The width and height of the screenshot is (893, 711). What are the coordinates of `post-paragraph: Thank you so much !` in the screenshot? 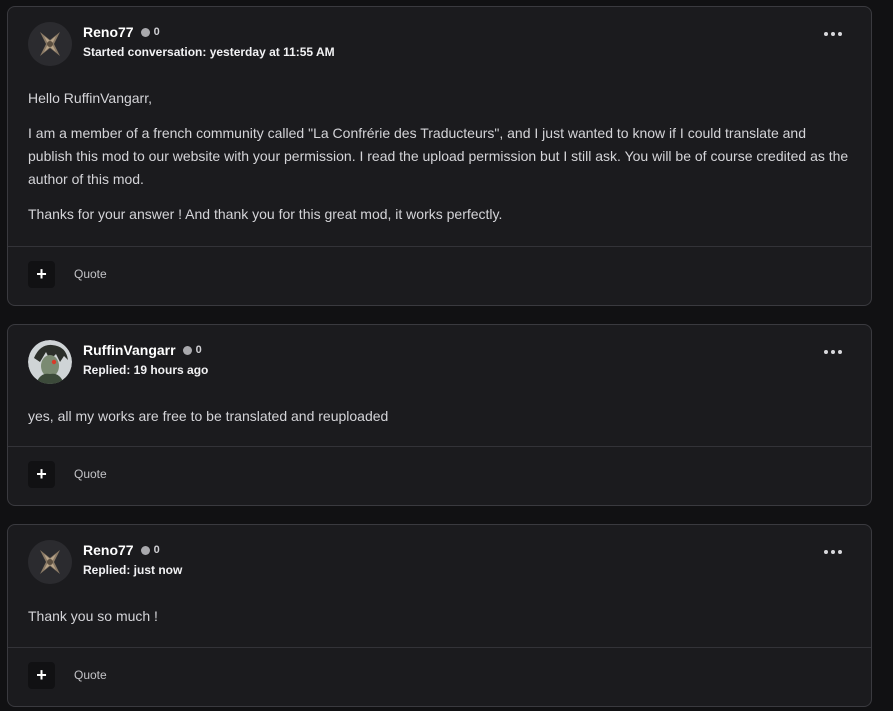 It's located at (93, 616).